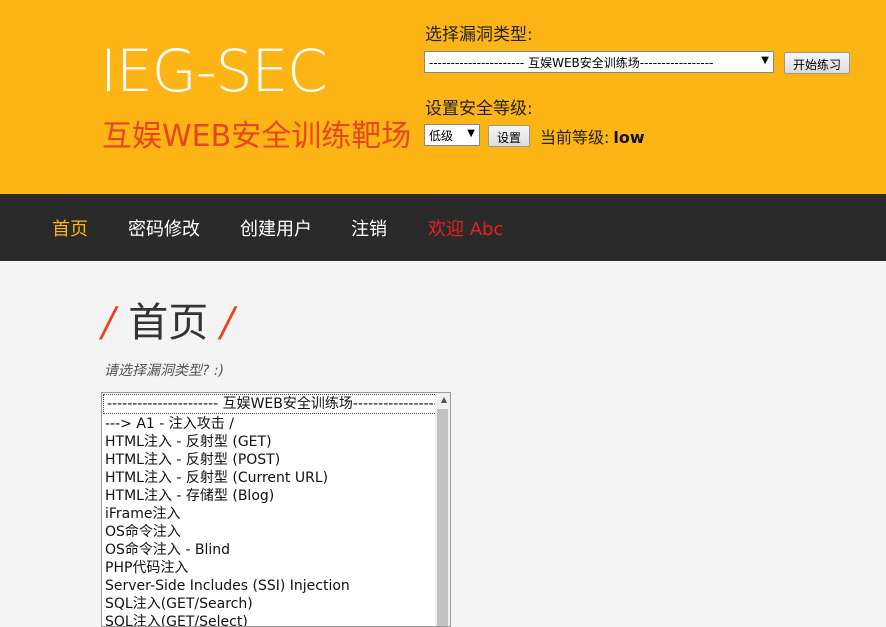 This screenshot has width=886, height=627. What do you see at coordinates (70, 228) in the screenshot?
I see `nav-item-home: 首页` at bounding box center [70, 228].